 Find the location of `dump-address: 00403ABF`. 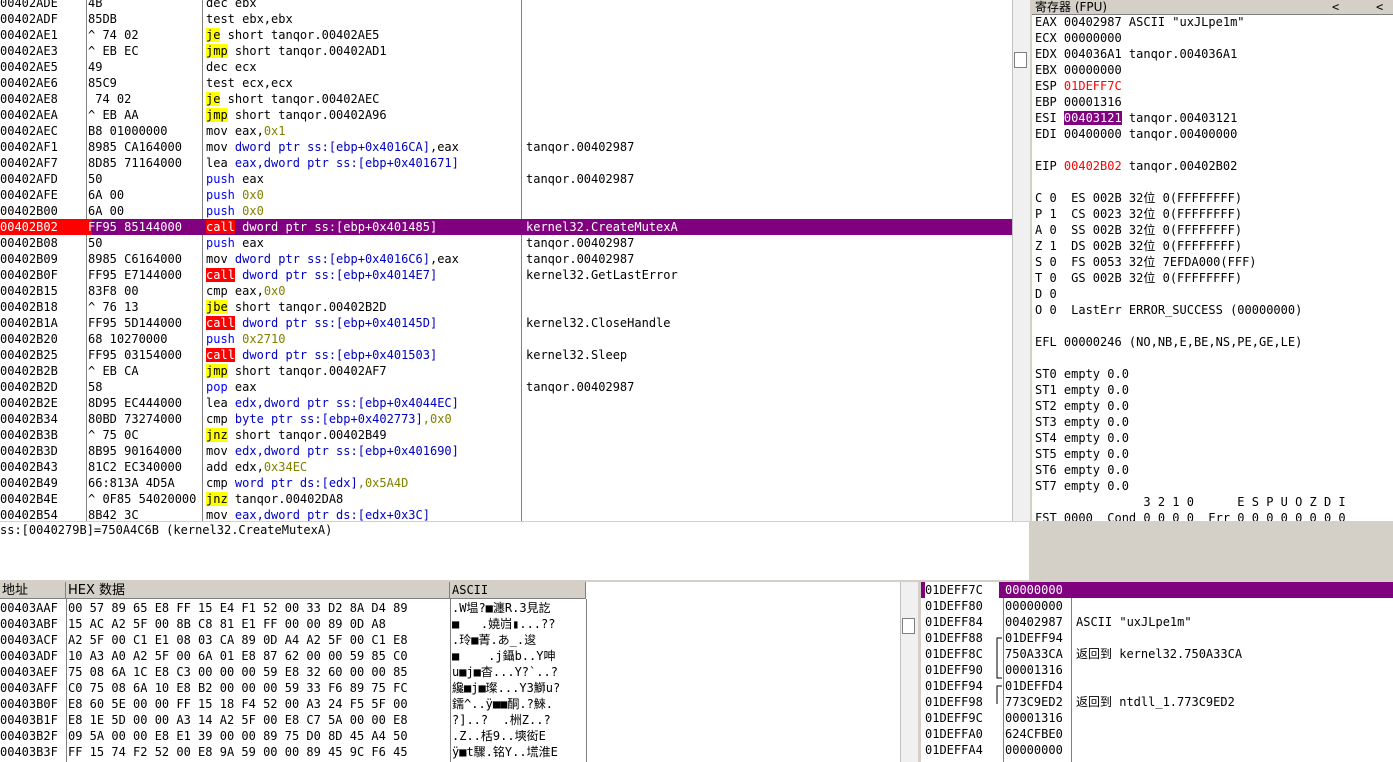

dump-address: 00403ABF is located at coordinates (33, 624).